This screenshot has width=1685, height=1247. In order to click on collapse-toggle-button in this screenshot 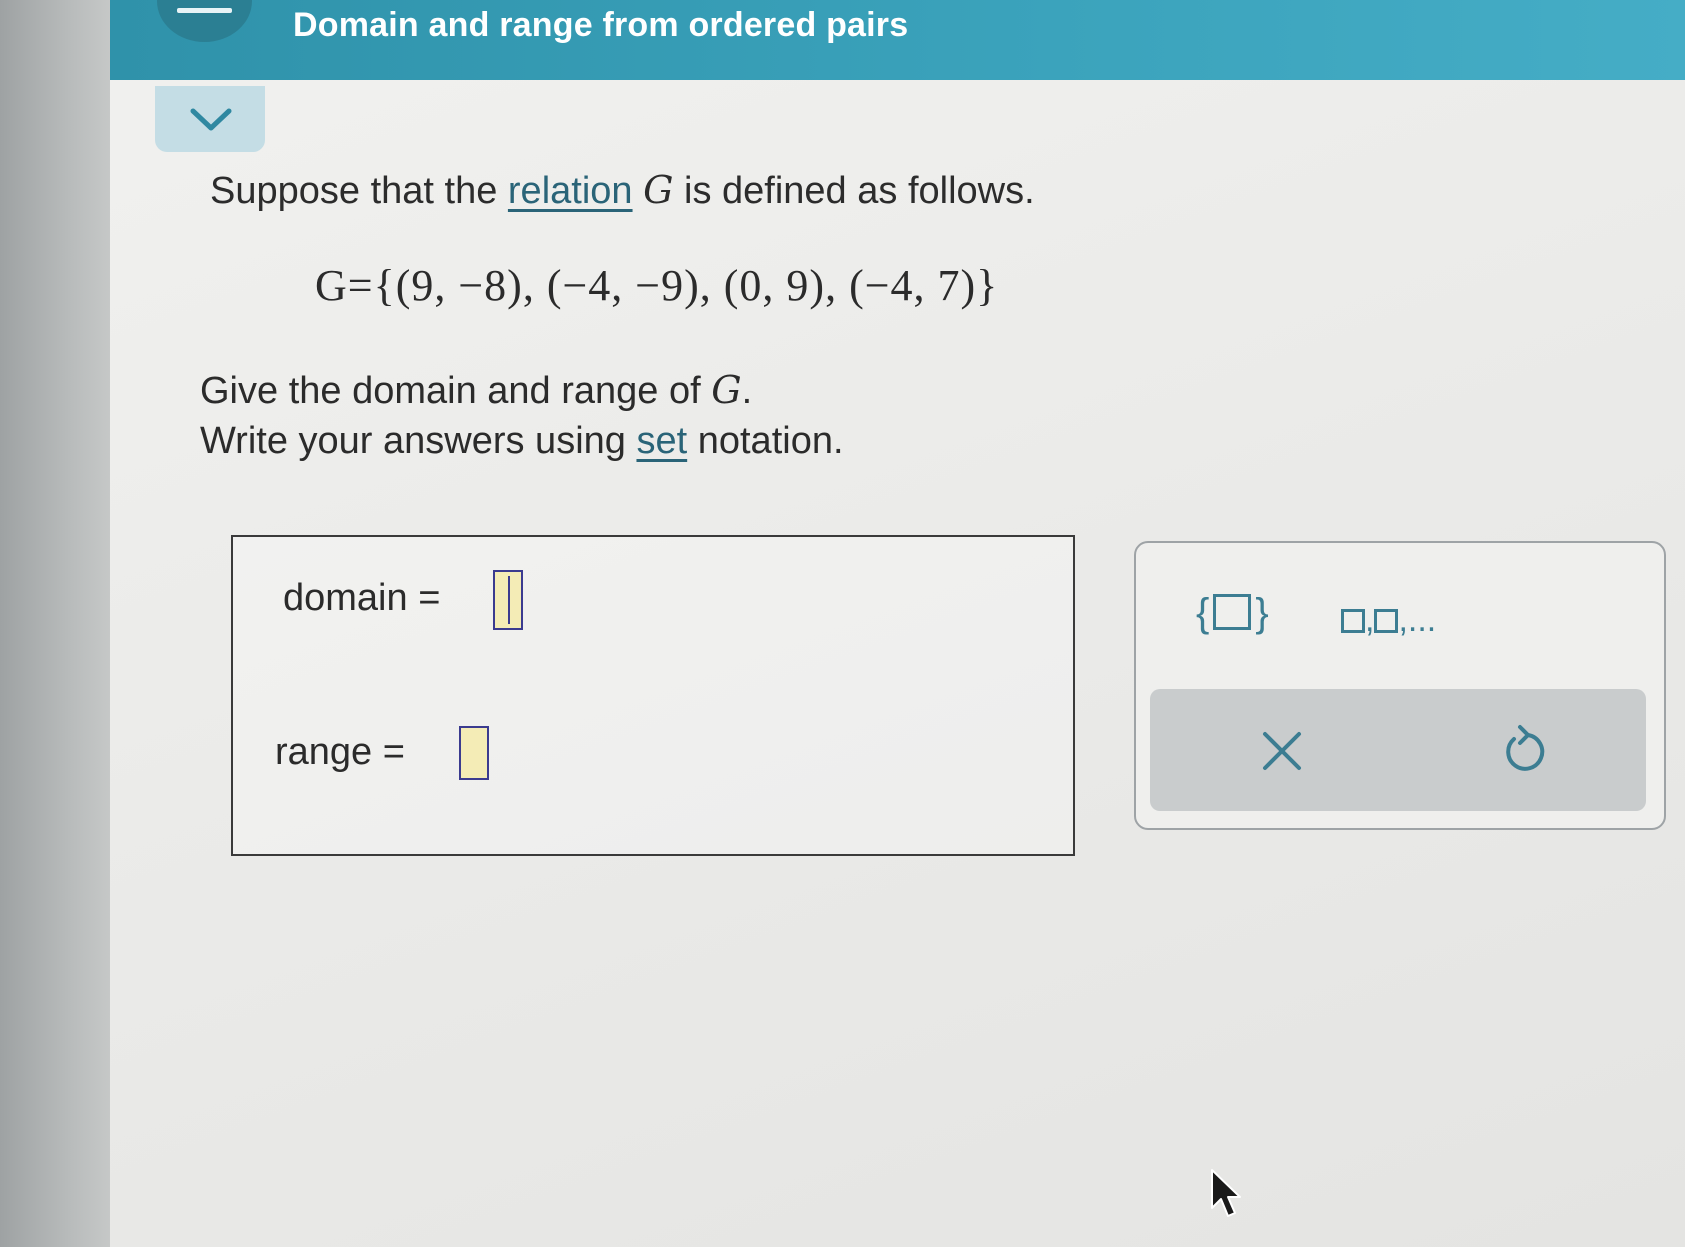, I will do `click(210, 119)`.